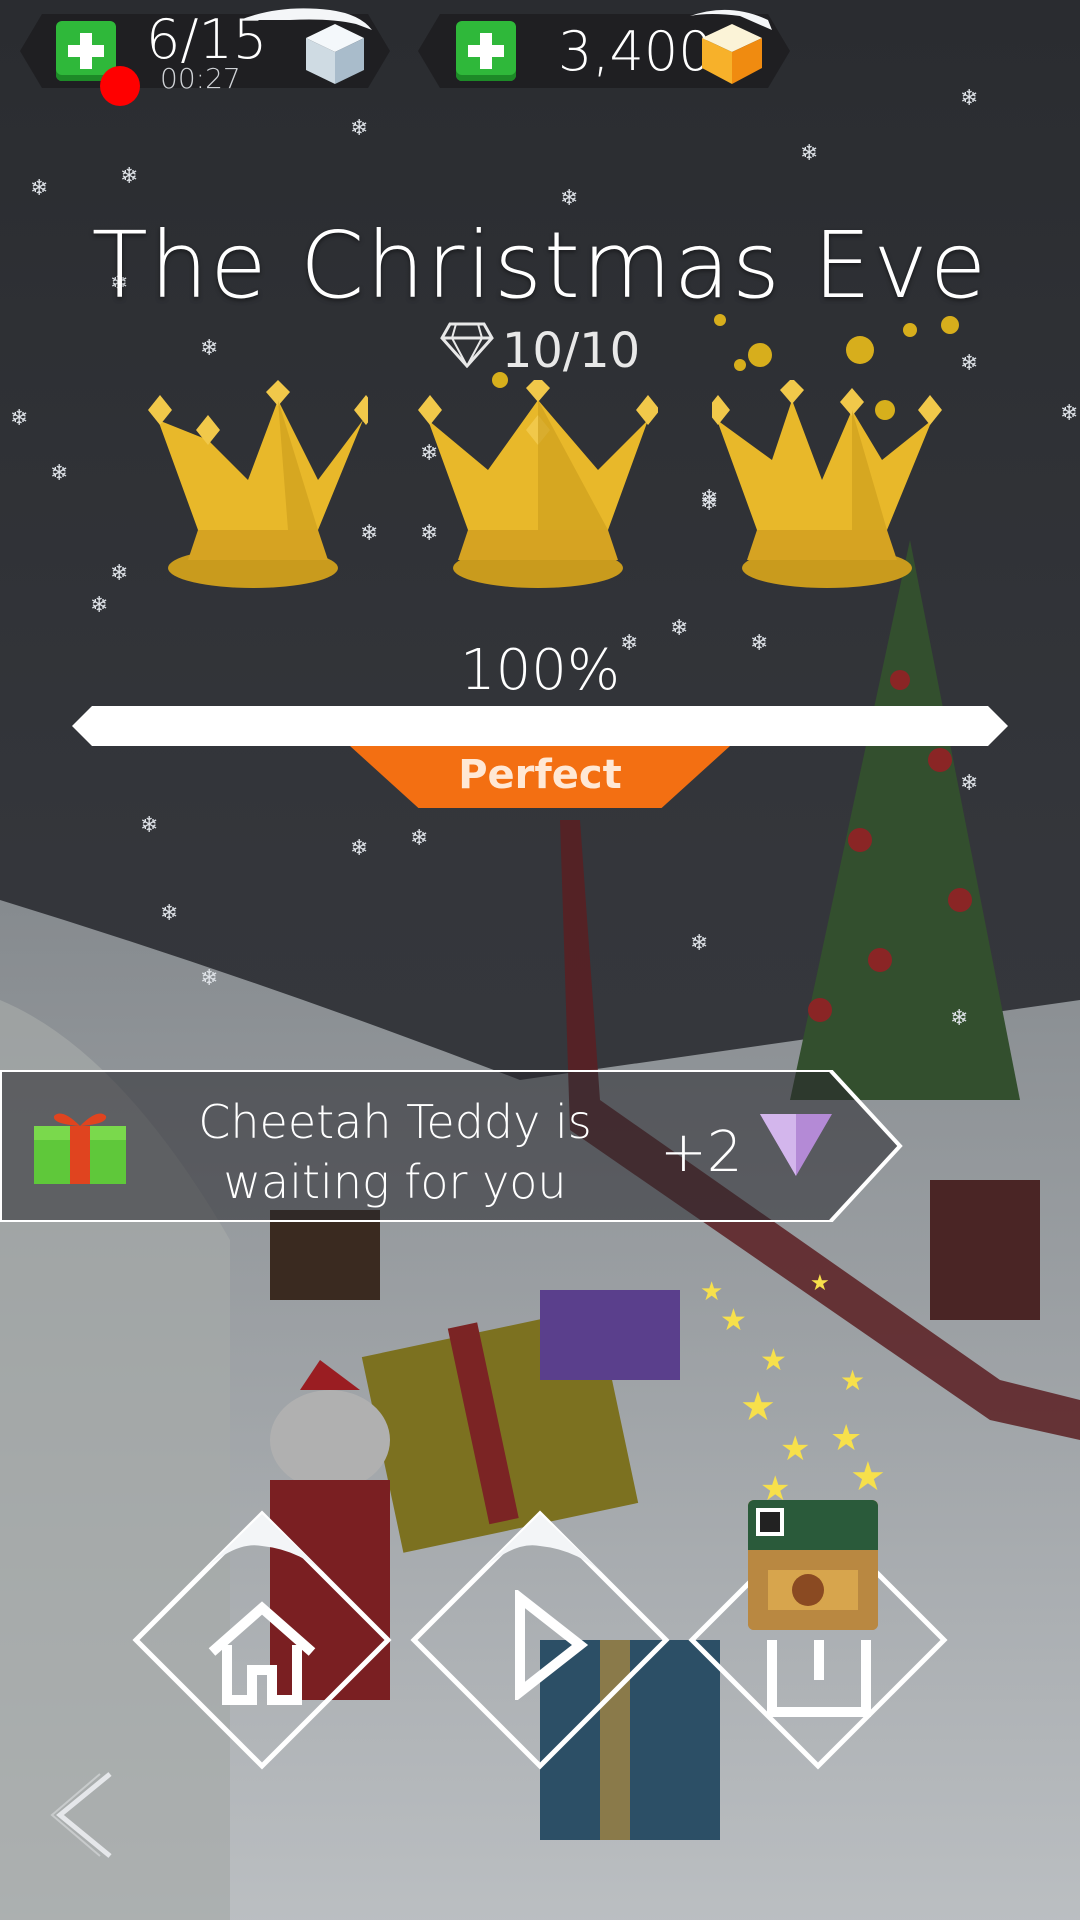 This screenshot has width=1080, height=1920. I want to click on progress-bar, so click(540, 726).